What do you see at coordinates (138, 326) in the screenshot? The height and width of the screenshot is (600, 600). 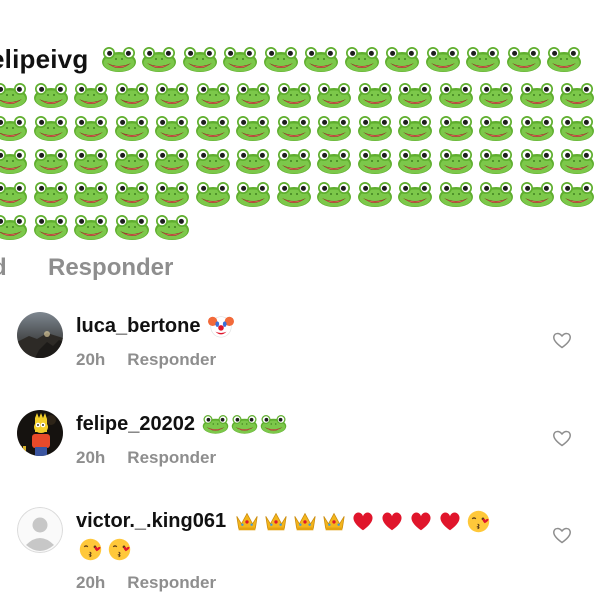 I see `username: luca_bertone` at bounding box center [138, 326].